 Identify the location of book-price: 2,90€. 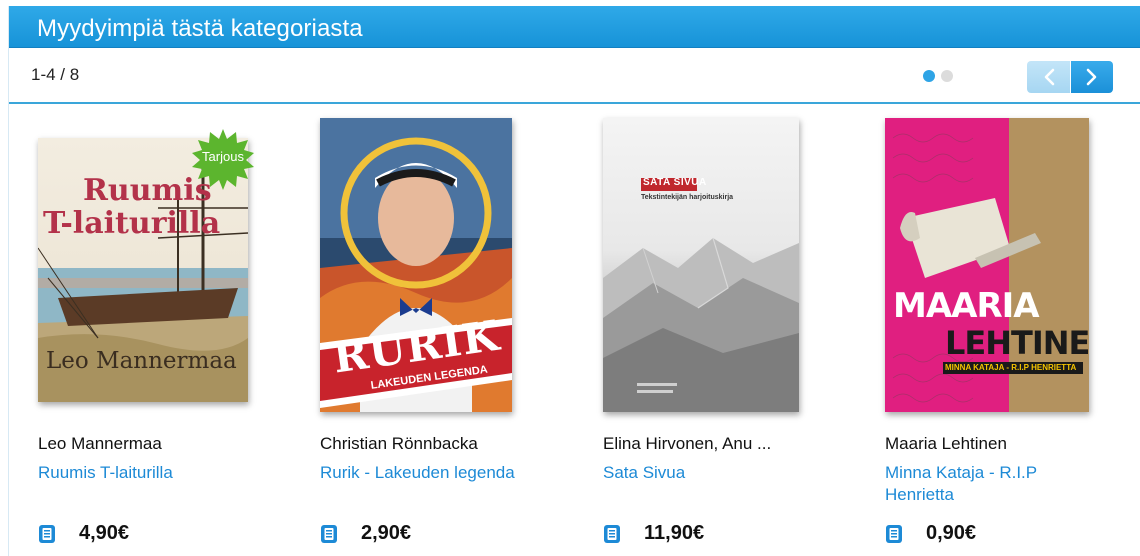
(386, 533).